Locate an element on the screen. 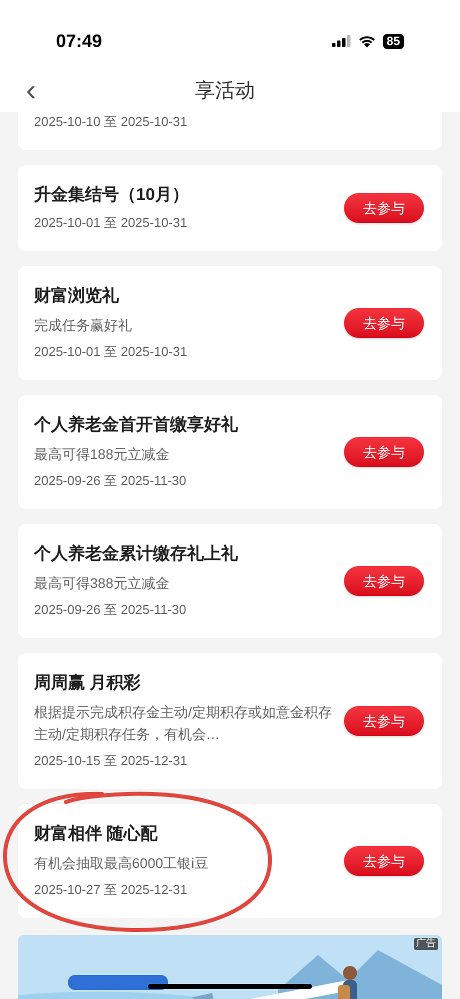 The height and width of the screenshot is (999, 460). activity-dates: 2025-10-27 至 2025-12-31 is located at coordinates (111, 890).